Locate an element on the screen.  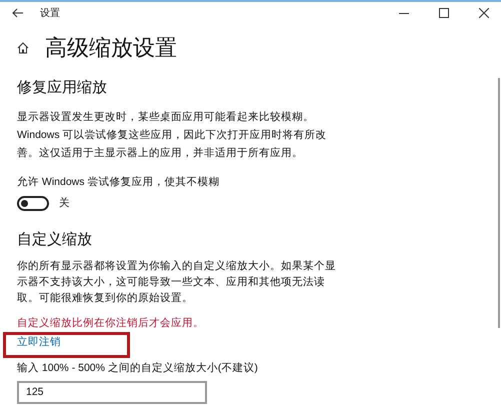
section-description: 你的所有显示器都将设置为你输入的自定义缩放大小。如果某个显示器不支持该大小，这可能导致一些文本、应用和其他项无法读取。可能很难恢复到你的原始设置。 is located at coordinates (177, 282).